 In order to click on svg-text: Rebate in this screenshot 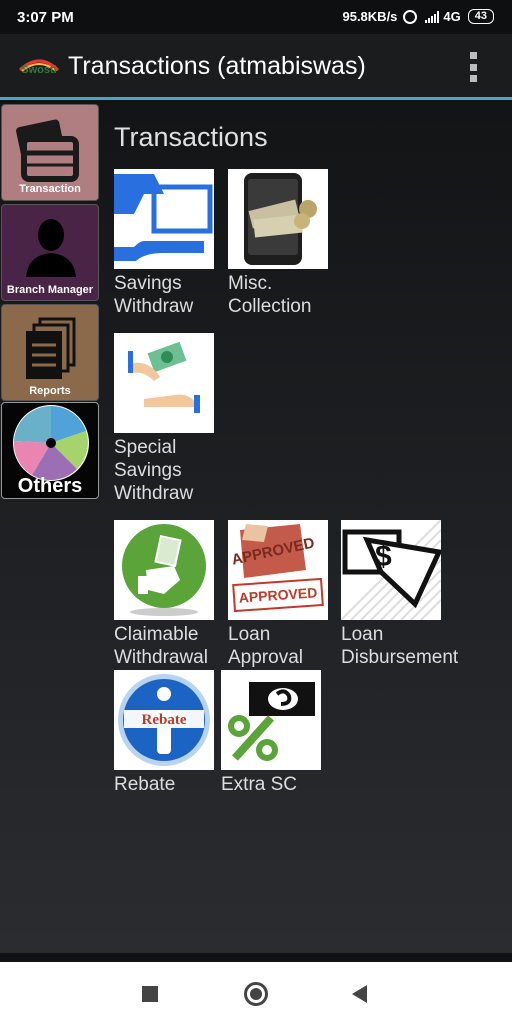, I will do `click(164, 720)`.